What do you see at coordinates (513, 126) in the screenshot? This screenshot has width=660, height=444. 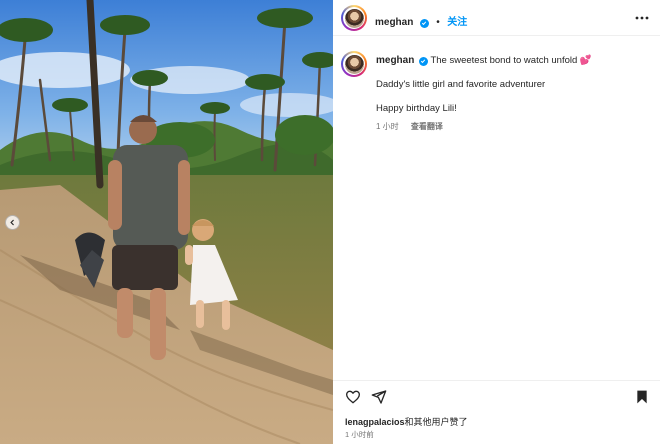 I see `caption-meta: 1 小时 查看翻译` at bounding box center [513, 126].